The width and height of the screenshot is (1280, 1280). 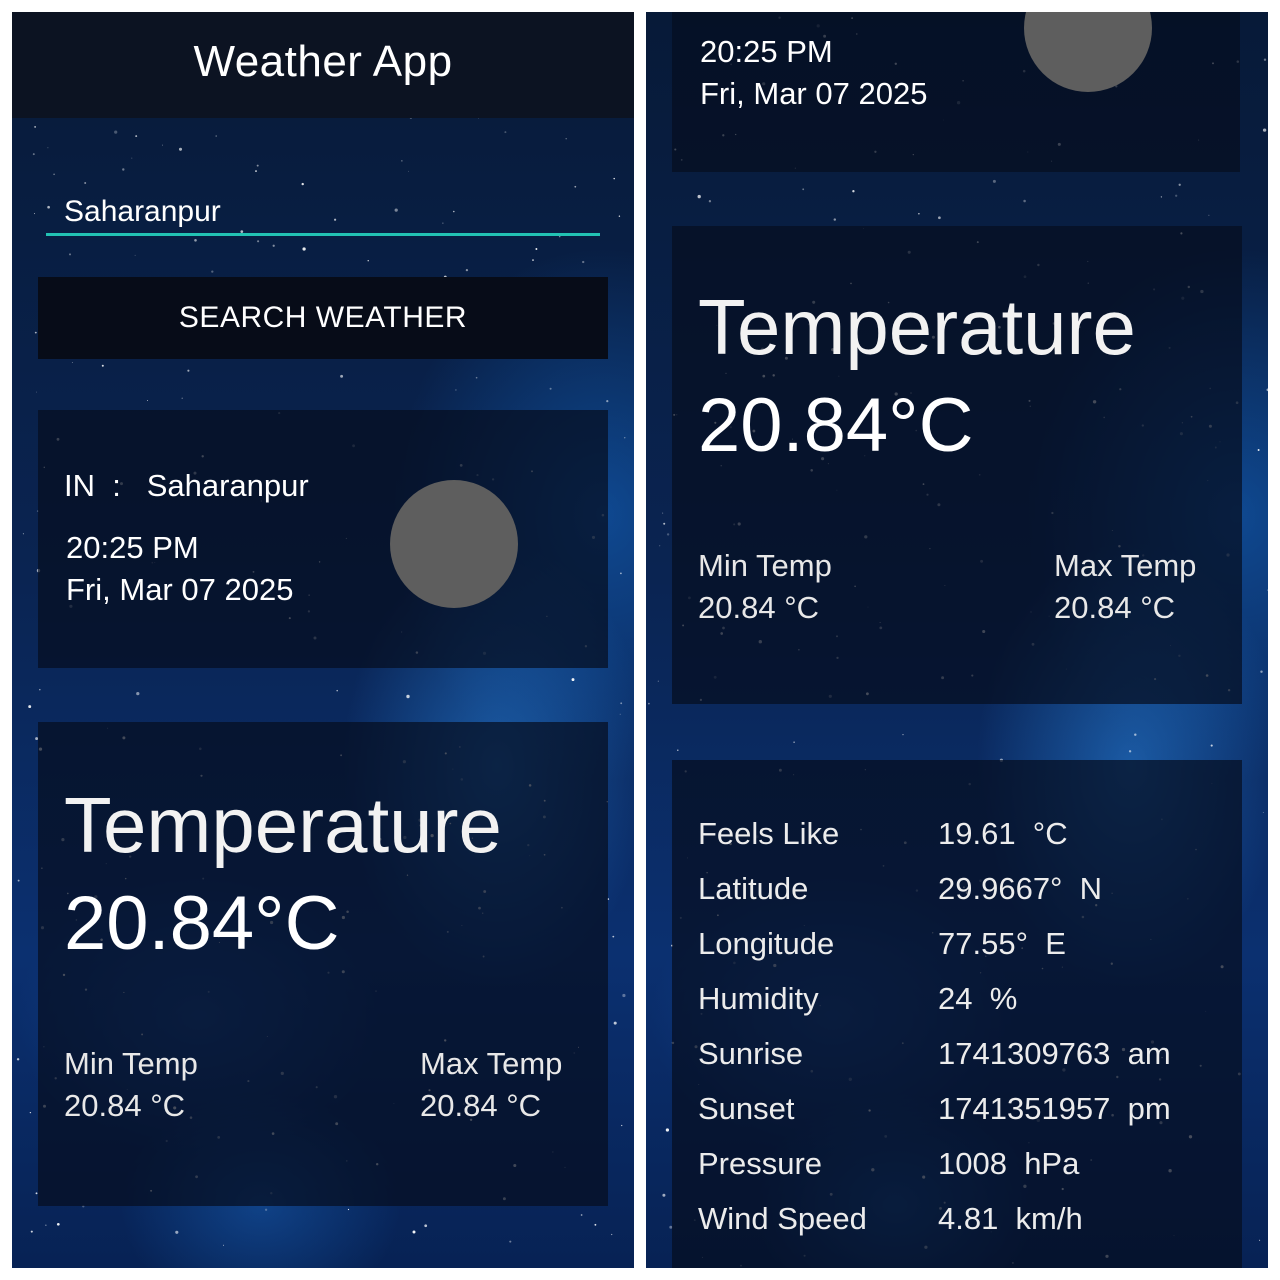 I want to click on detail-label: Sunset, so click(x=746, y=1108).